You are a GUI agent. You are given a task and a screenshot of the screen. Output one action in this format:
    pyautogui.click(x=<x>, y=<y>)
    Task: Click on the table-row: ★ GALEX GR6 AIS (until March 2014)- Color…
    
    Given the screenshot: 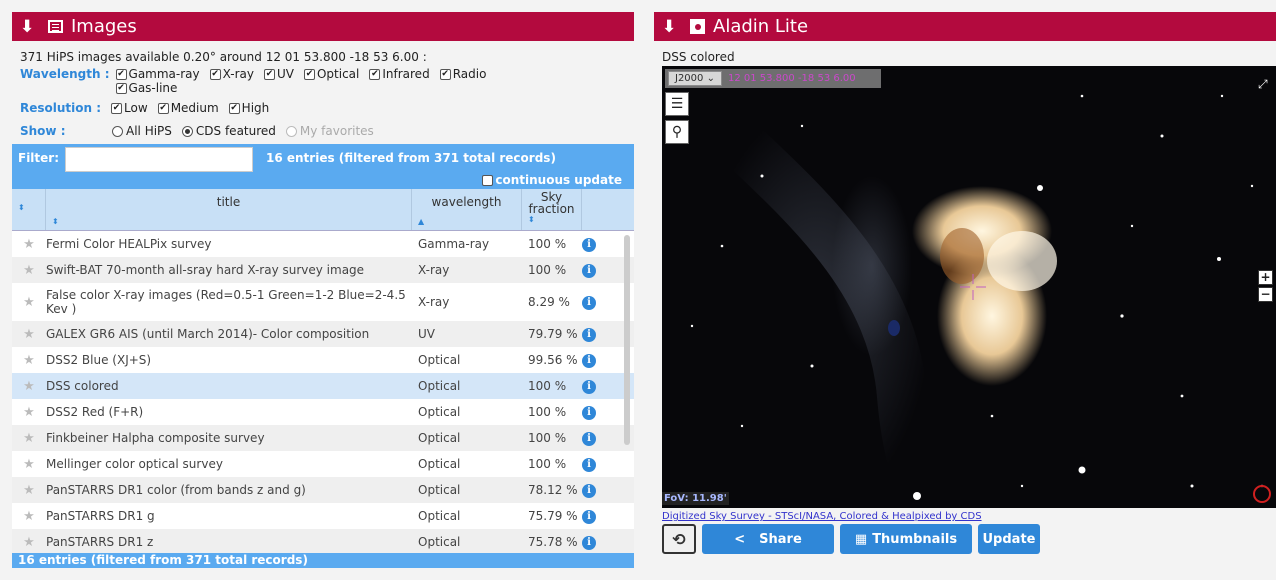 What is the action you would take?
    pyautogui.click(x=323, y=334)
    